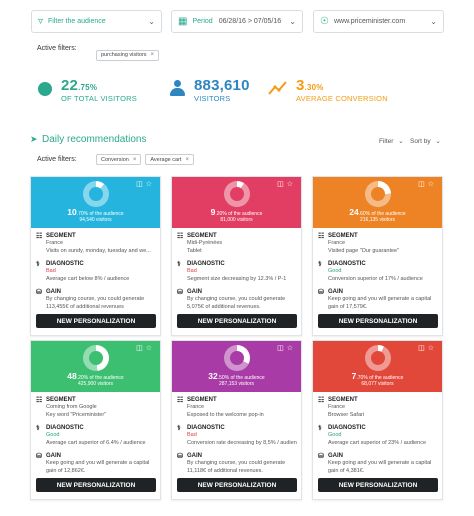 This screenshot has width=474, height=516. What do you see at coordinates (202, 21) in the screenshot?
I see `period-label: Period` at bounding box center [202, 21].